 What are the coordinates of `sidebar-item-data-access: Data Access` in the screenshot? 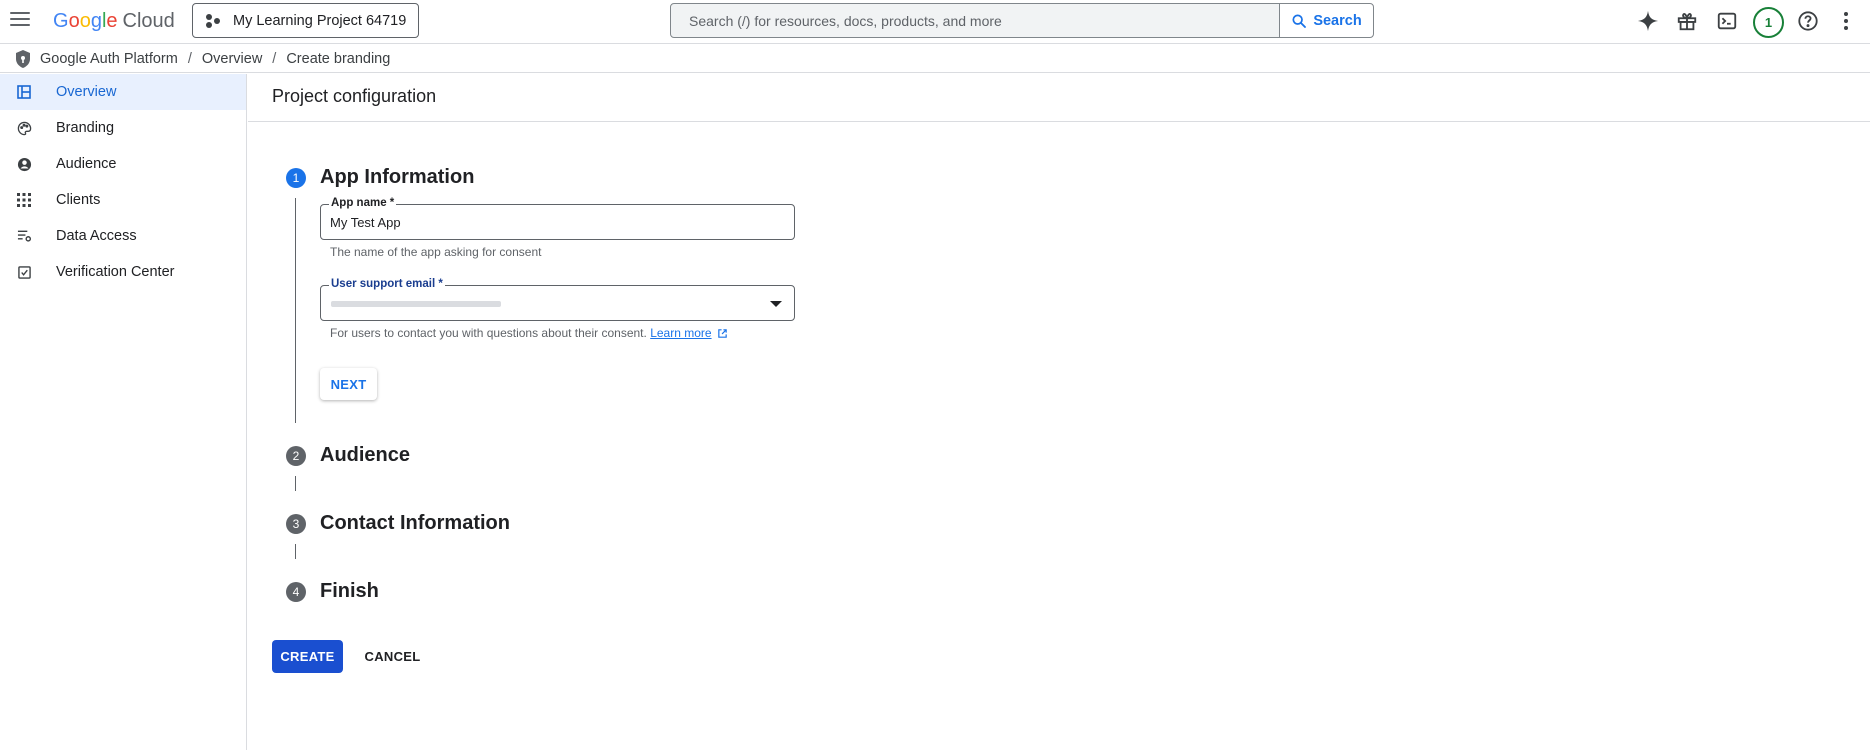 It's located at (123, 236).